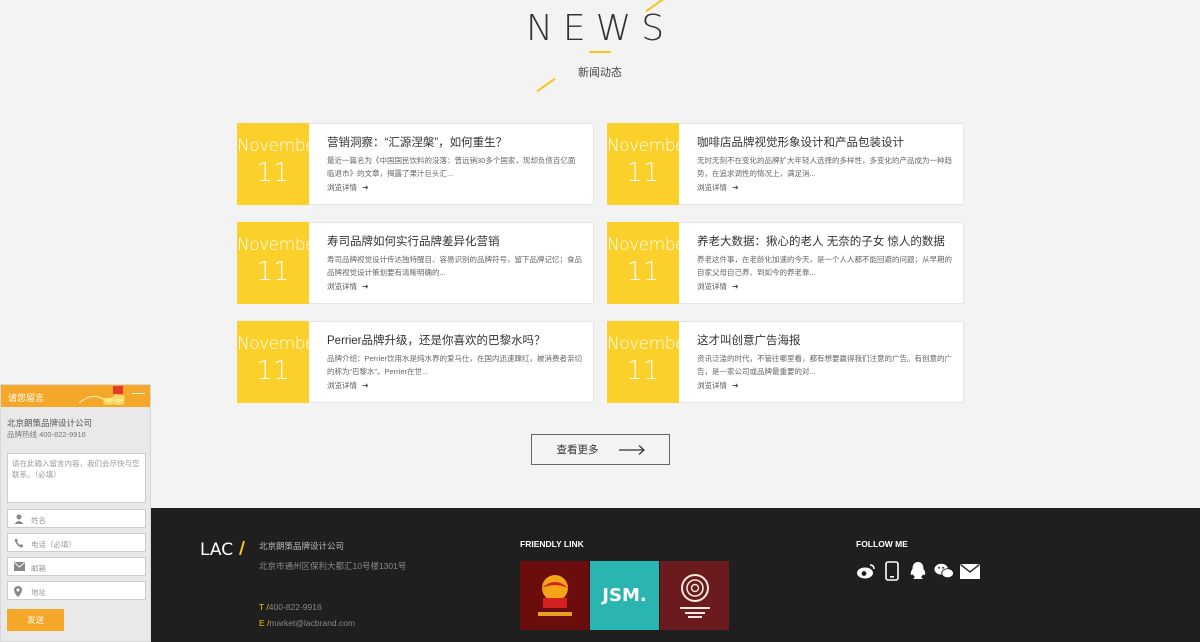 This screenshot has width=1200, height=642. I want to click on message-widget-header: 请您留言 —, so click(75, 396).